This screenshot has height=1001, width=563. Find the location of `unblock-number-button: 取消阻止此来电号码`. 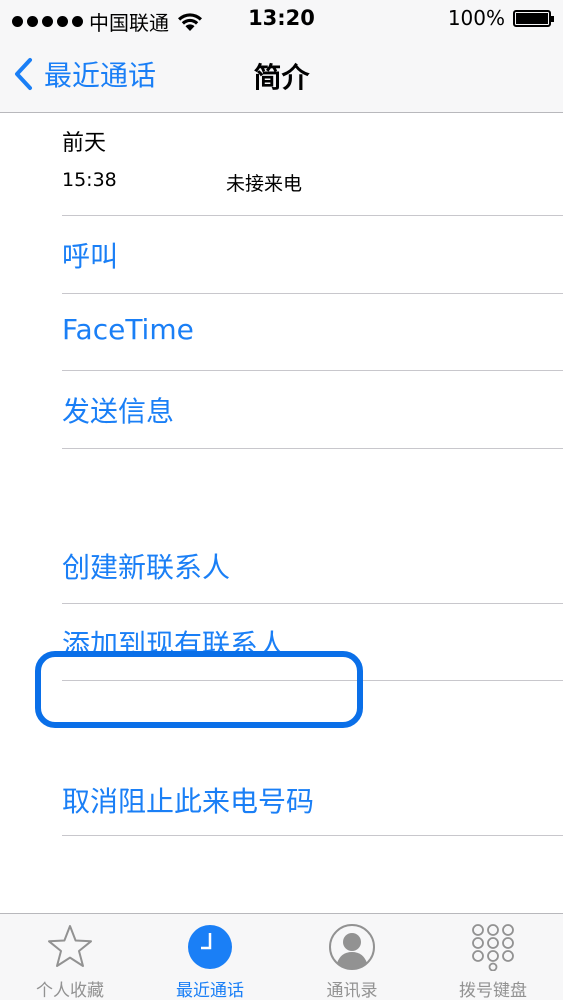

unblock-number-button: 取消阻止此来电号码 is located at coordinates (188, 800).